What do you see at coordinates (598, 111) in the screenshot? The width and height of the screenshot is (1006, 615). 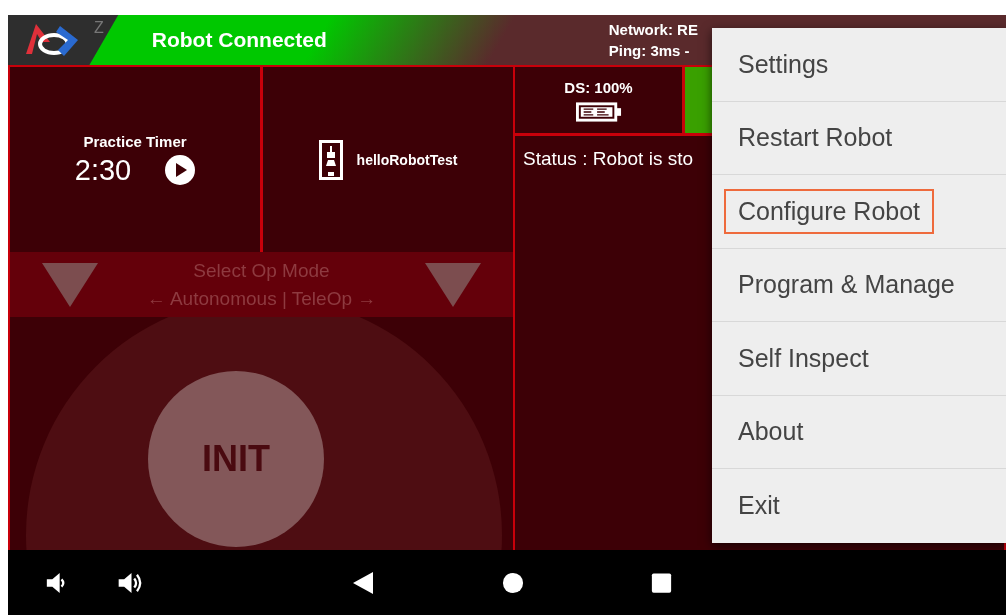 I see `battery-icon` at bounding box center [598, 111].